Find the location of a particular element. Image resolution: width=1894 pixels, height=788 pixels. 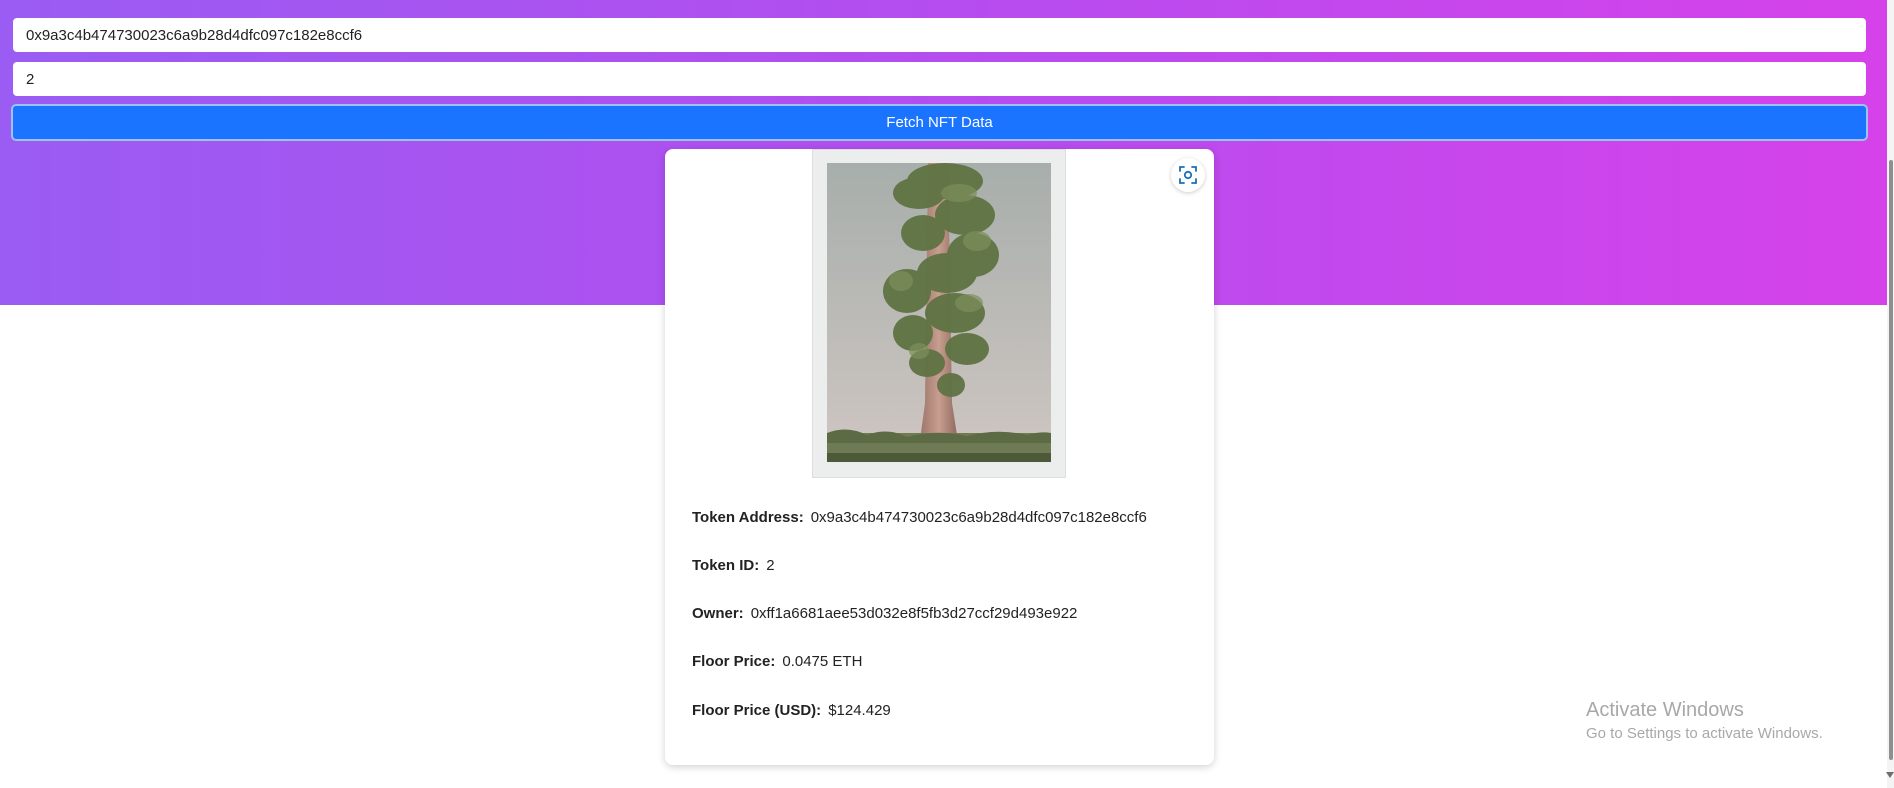

floor-price-label: Floor Price: is located at coordinates (734, 661).